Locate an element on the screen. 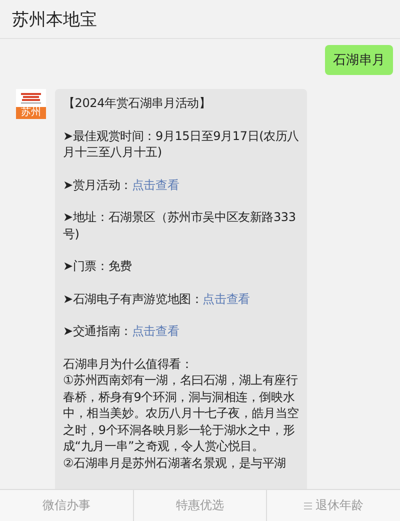 The width and height of the screenshot is (400, 521). item-label: ➤石湖电子有声游览地图： is located at coordinates (133, 299).